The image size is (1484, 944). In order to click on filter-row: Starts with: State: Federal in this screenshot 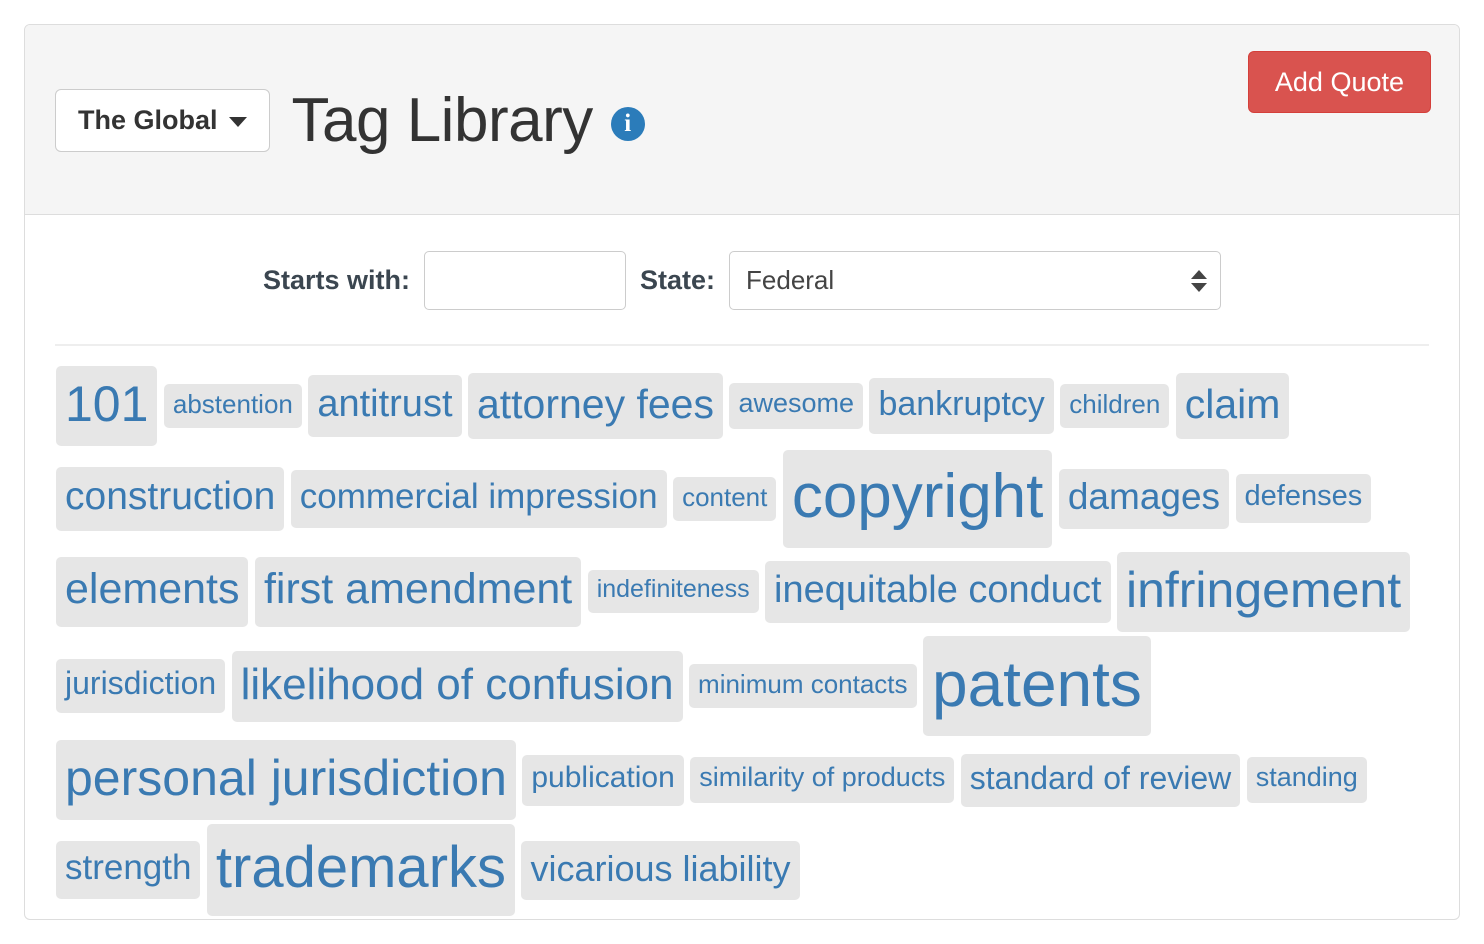, I will do `click(742, 277)`.